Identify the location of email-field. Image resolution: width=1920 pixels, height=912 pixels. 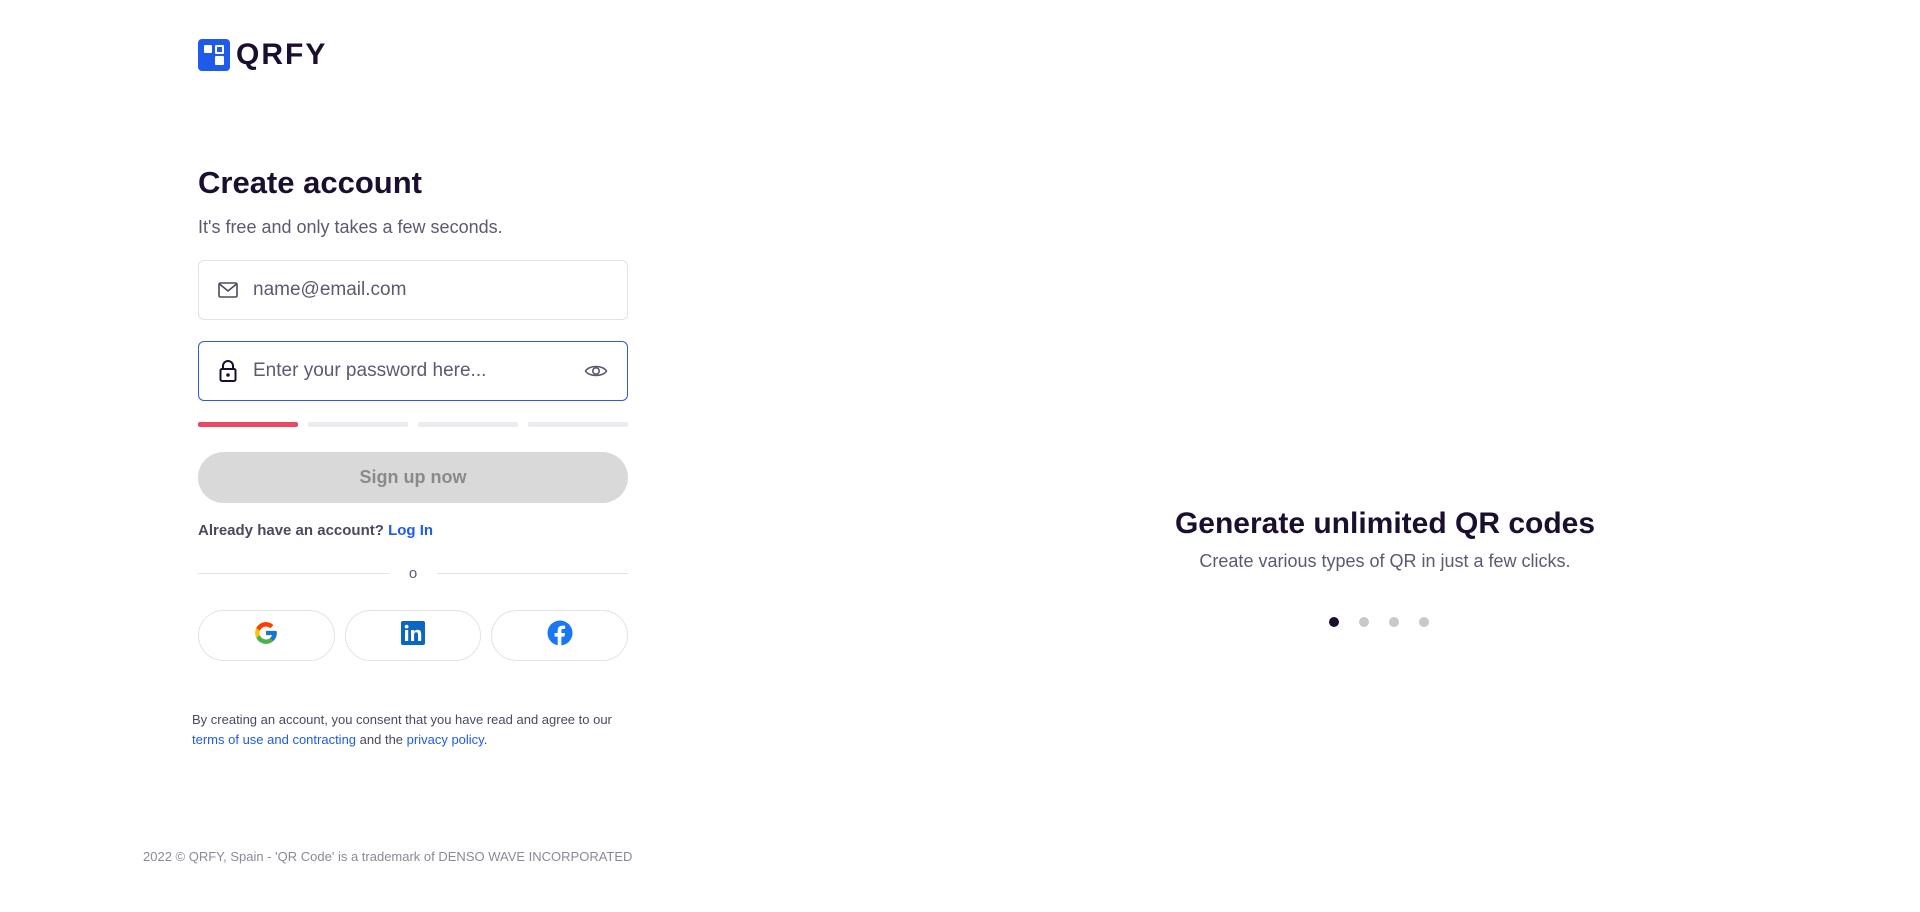
(413, 290).